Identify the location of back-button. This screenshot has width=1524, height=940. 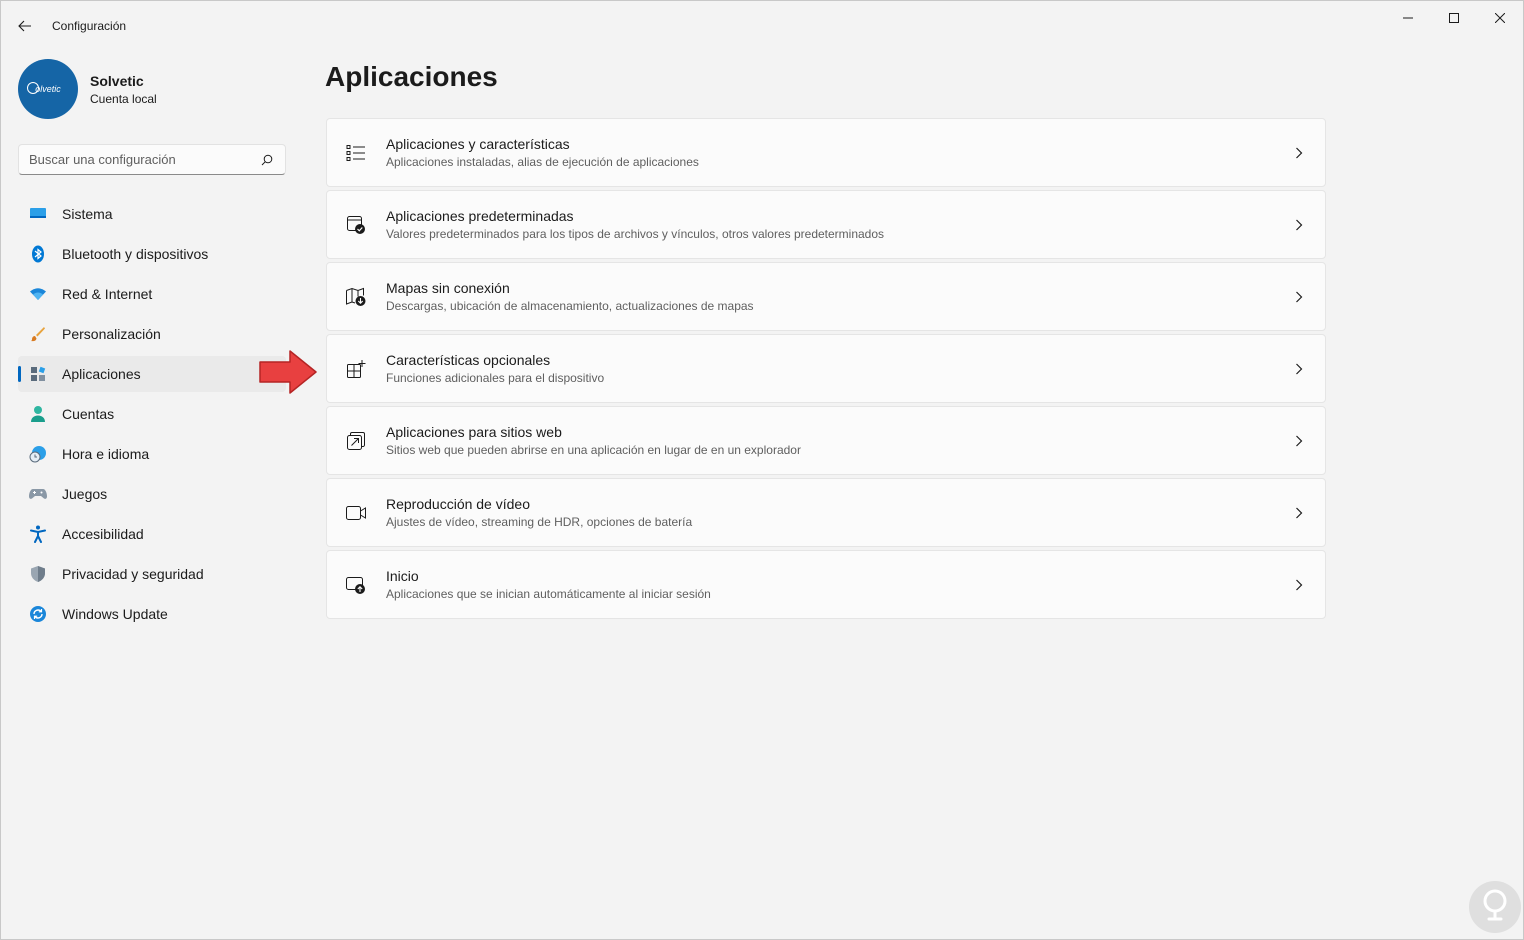
(25, 26).